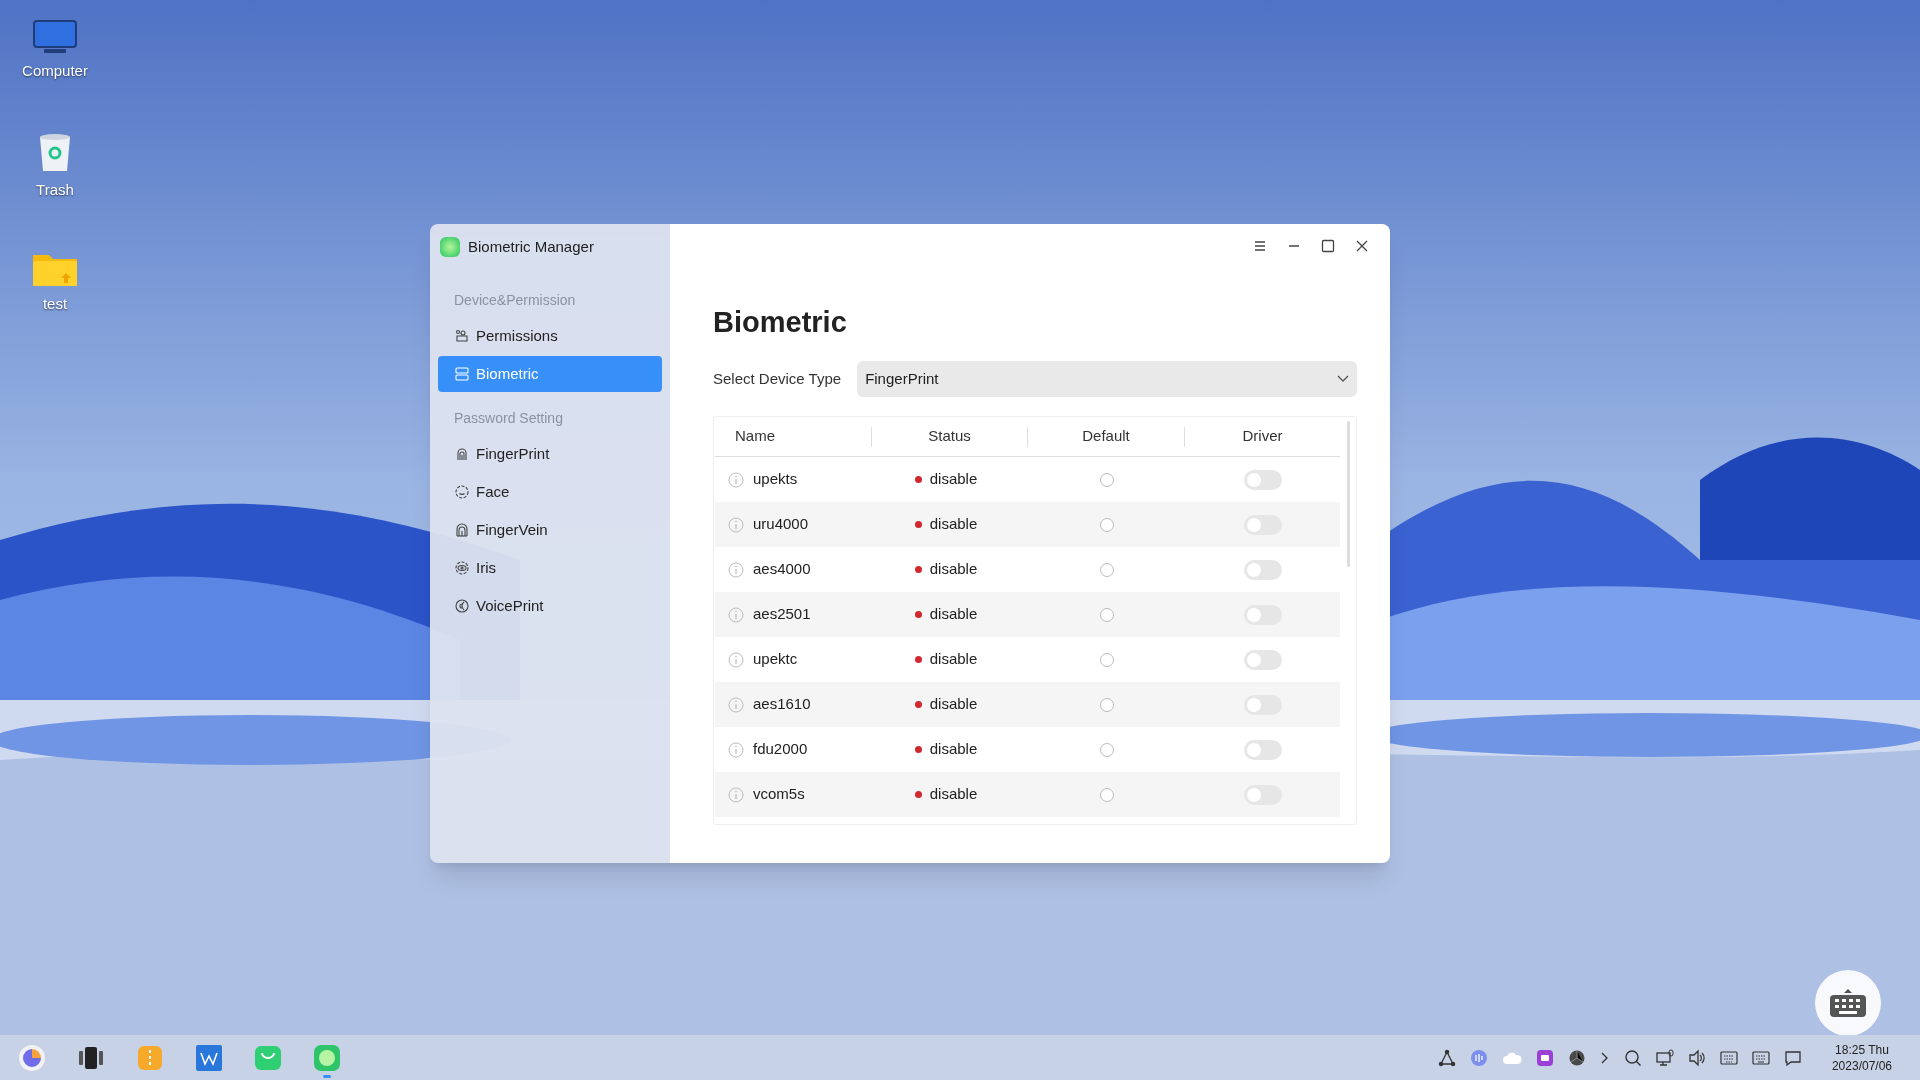 The width and height of the screenshot is (1920, 1080). Describe the element at coordinates (550, 606) in the screenshot. I see `sidebar-item: VoicePrint` at that location.